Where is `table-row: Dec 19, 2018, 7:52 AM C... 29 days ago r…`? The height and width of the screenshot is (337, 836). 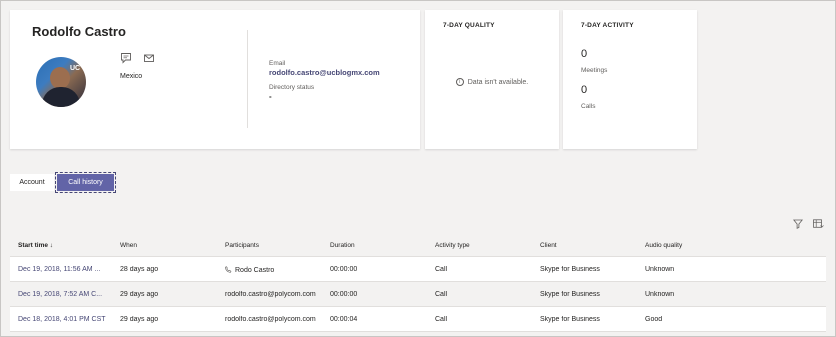
table-row: Dec 19, 2018, 7:52 AM C... 29 days ago r… is located at coordinates (418, 294).